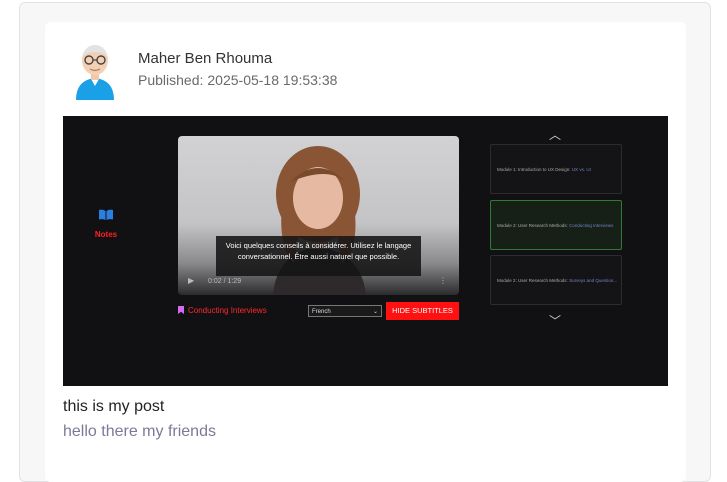 The image size is (727, 482). What do you see at coordinates (345, 311) in the screenshot?
I see `language-select: French ⌄` at bounding box center [345, 311].